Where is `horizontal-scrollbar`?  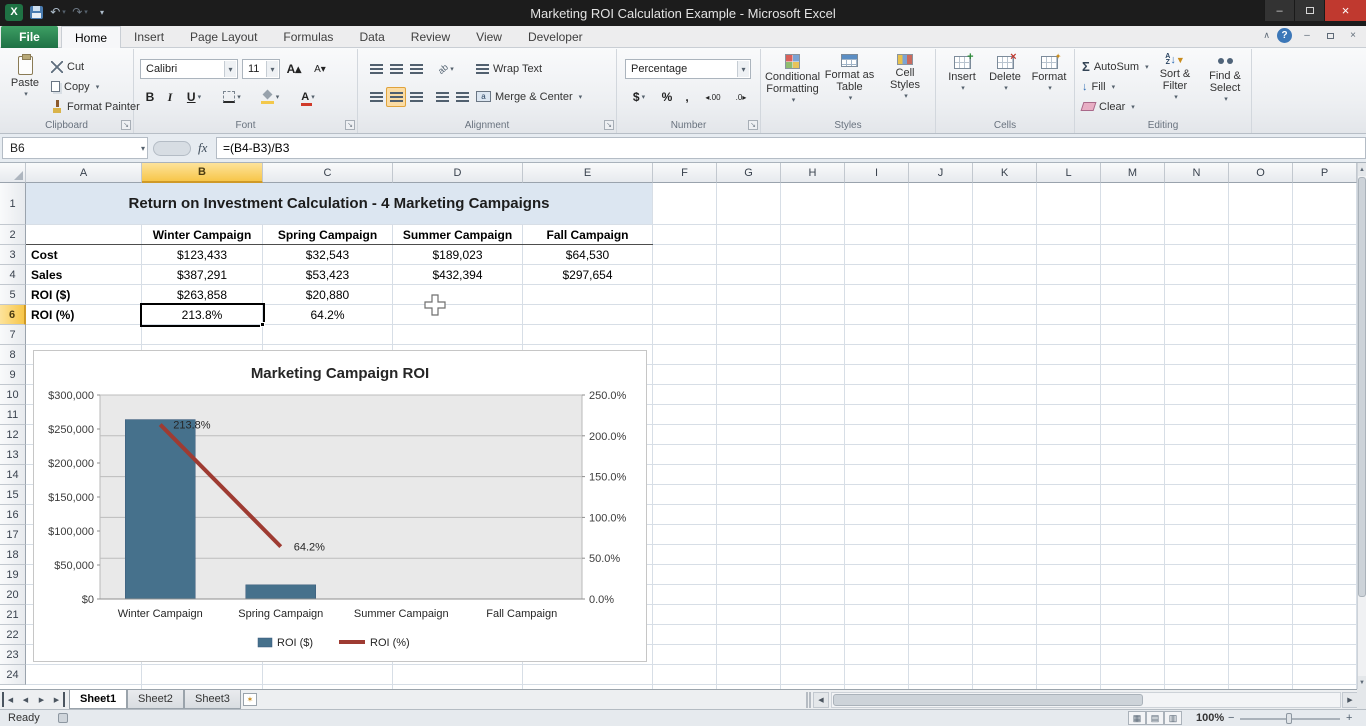
horizontal-scrollbar is located at coordinates (1086, 700).